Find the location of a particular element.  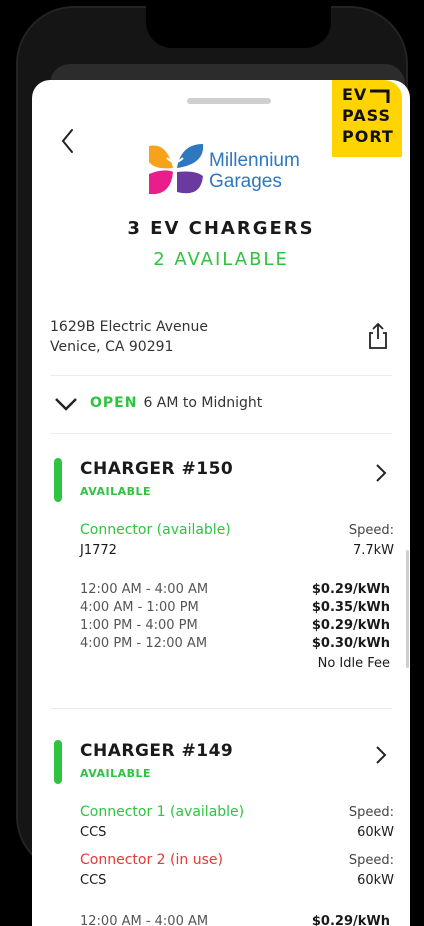

location-address: 1629B Electric Avenue Venice, CA 90291 is located at coordinates (129, 337).